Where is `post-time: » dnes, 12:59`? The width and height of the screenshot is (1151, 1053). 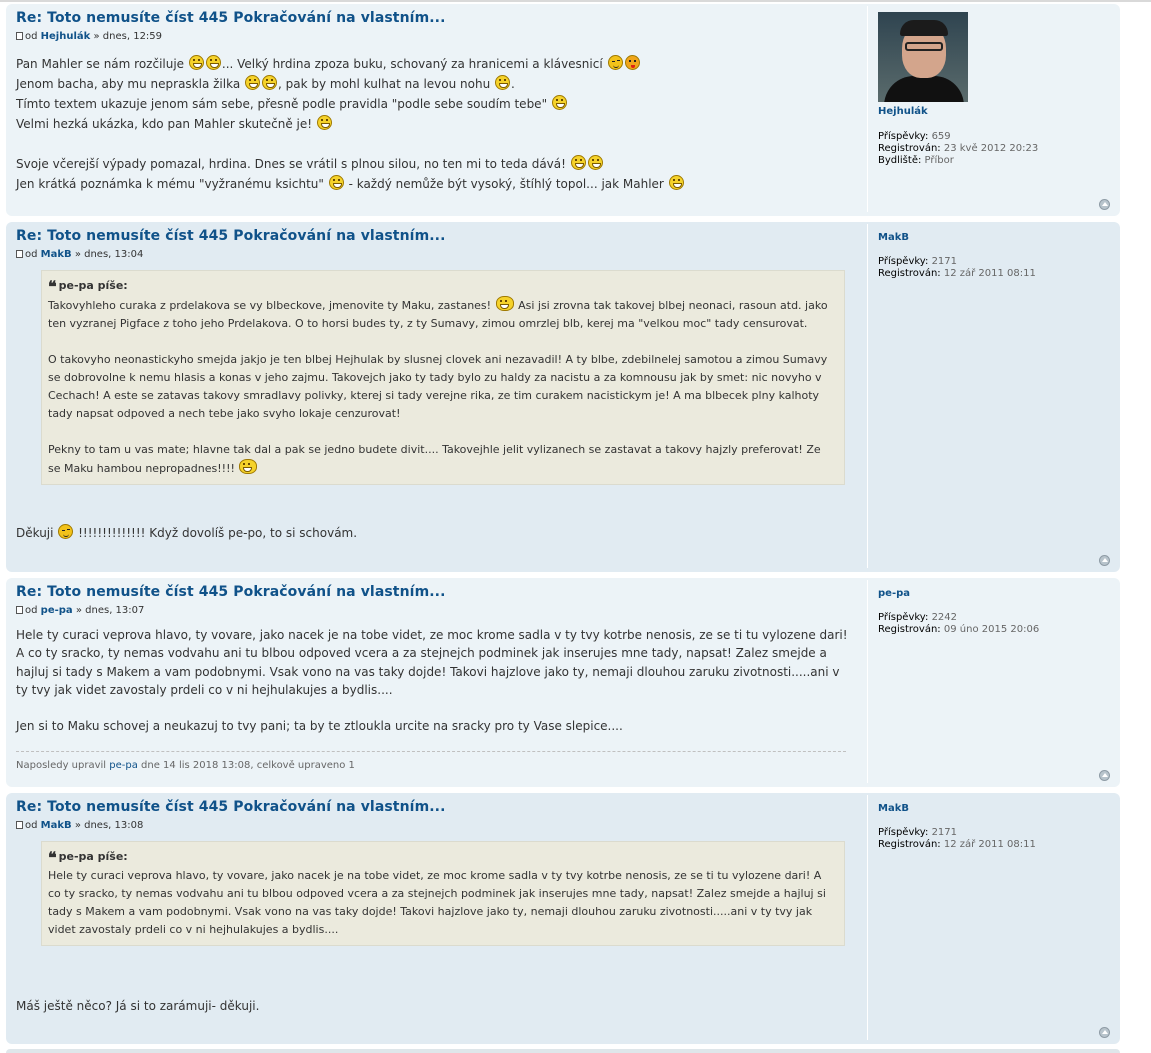
post-time: » dnes, 12:59 is located at coordinates (128, 36).